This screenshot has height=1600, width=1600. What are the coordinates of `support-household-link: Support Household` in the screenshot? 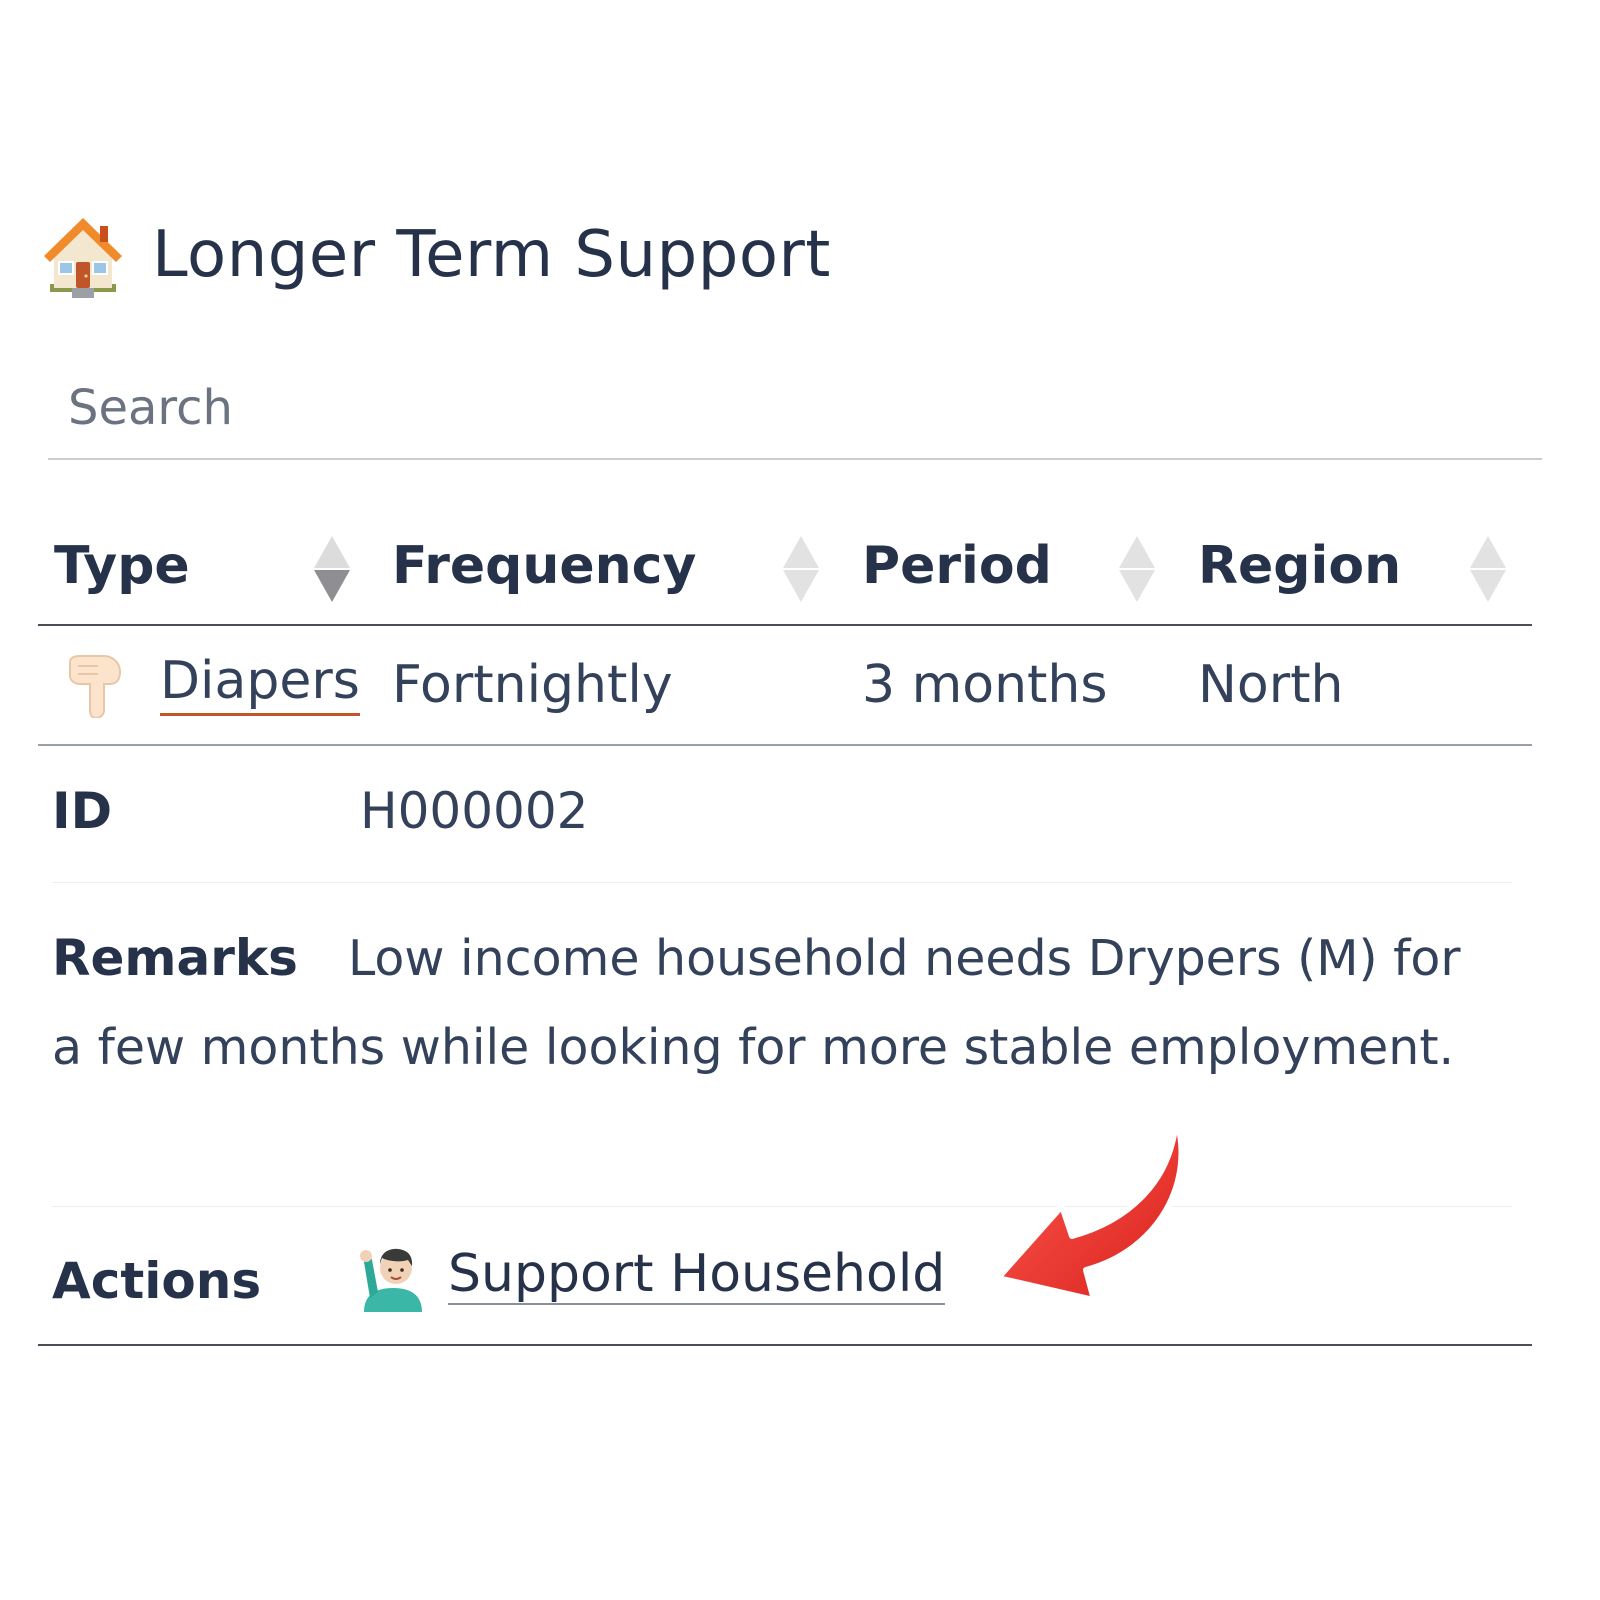 It's located at (697, 1276).